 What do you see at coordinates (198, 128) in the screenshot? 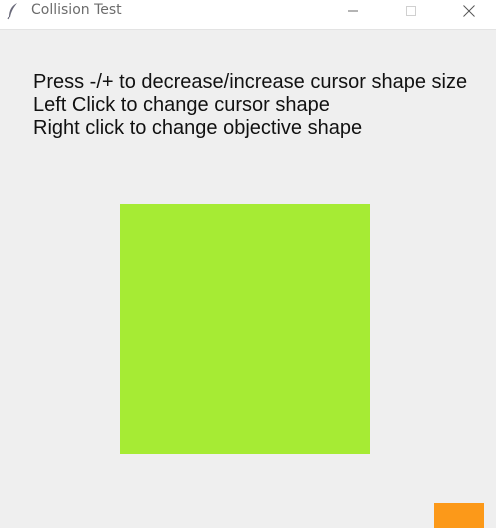
I see `instruction-right-click: Right click to change objective shape` at bounding box center [198, 128].